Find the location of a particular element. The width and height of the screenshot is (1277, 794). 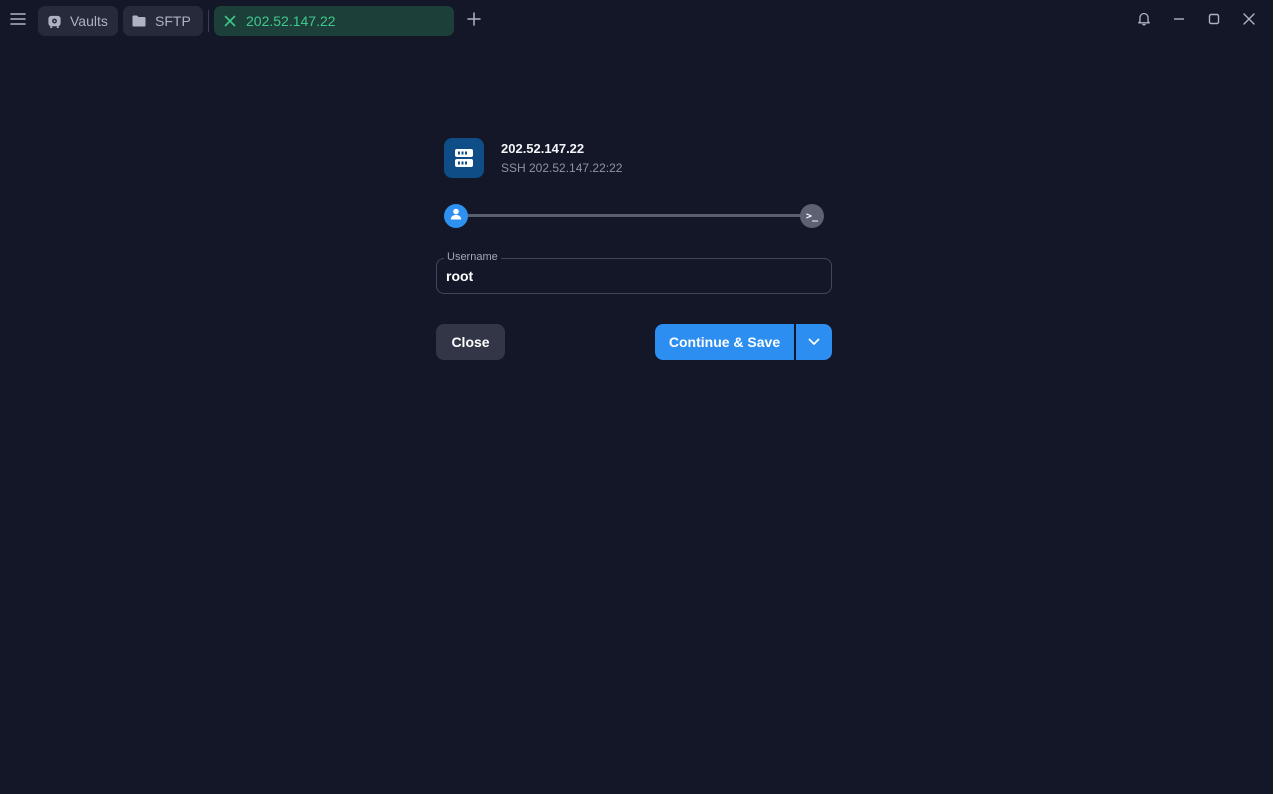

vault-icon is located at coordinates (54, 21).